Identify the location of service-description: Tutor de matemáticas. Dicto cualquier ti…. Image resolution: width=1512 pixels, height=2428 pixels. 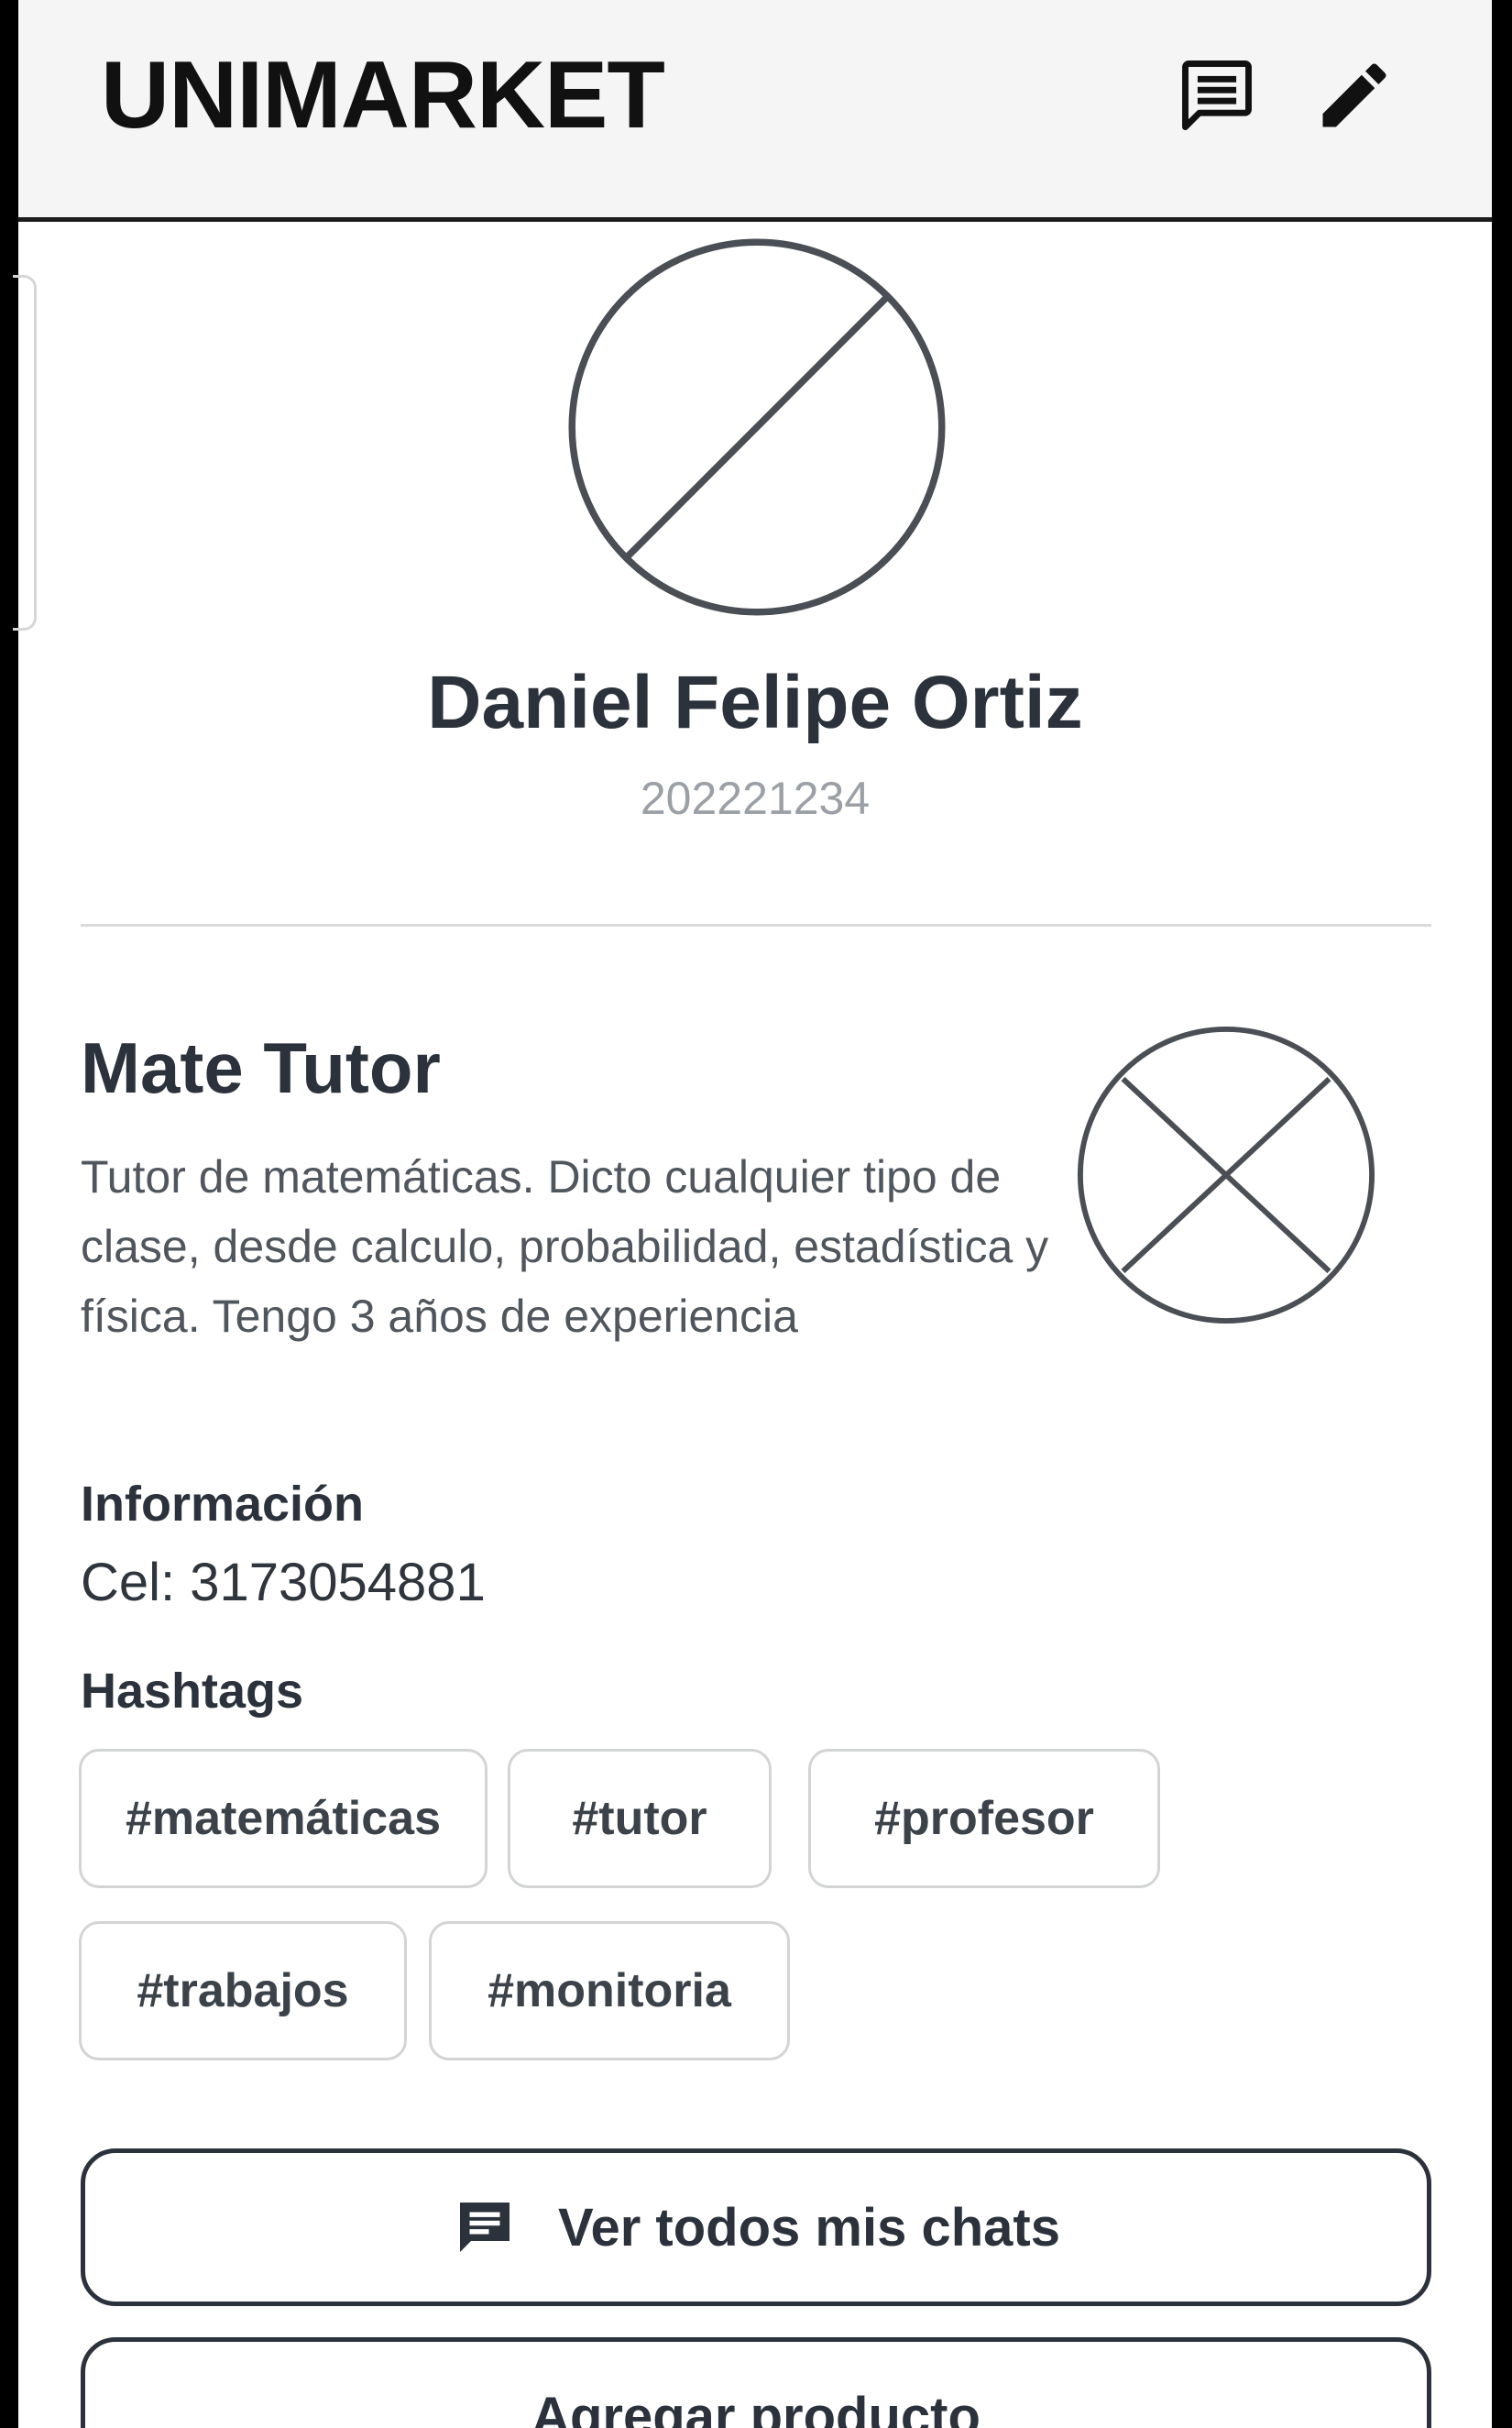
(565, 1246).